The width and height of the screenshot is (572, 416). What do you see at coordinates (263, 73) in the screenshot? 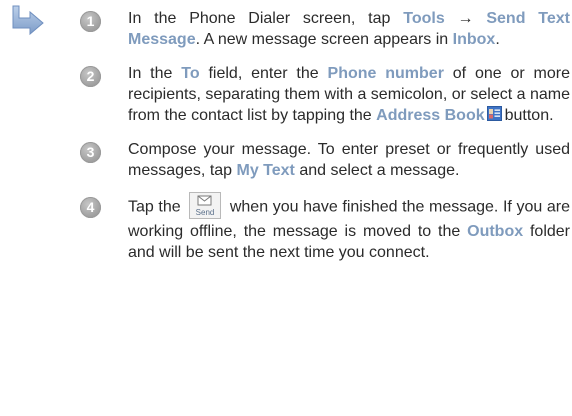
I see `instruction-text: field, enter the` at bounding box center [263, 73].